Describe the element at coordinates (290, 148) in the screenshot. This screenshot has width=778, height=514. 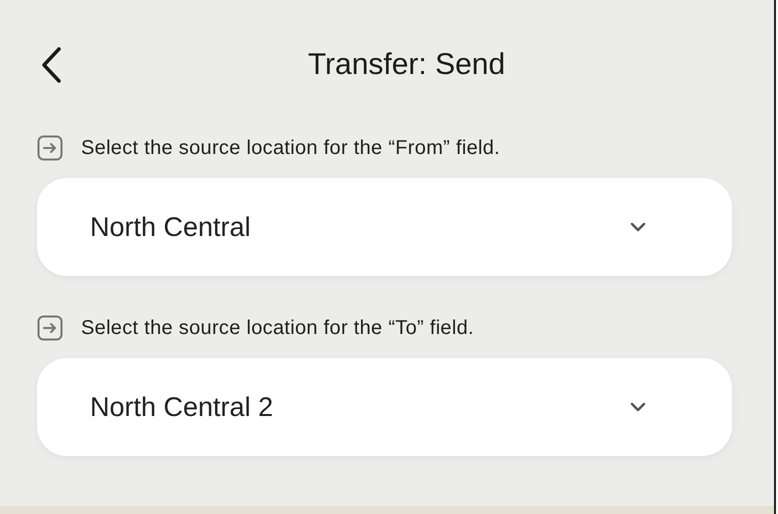
I see `field-hint: Select the source location for the “From” field.` at that location.